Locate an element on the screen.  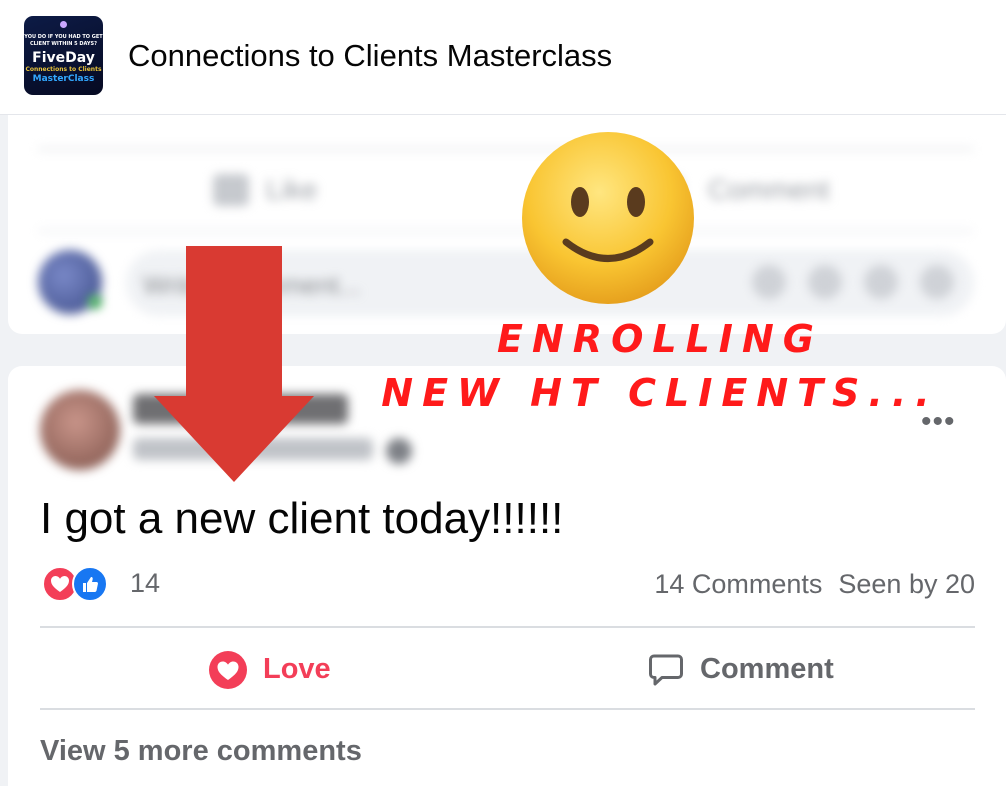
reaction-icons is located at coordinates (82, 584).